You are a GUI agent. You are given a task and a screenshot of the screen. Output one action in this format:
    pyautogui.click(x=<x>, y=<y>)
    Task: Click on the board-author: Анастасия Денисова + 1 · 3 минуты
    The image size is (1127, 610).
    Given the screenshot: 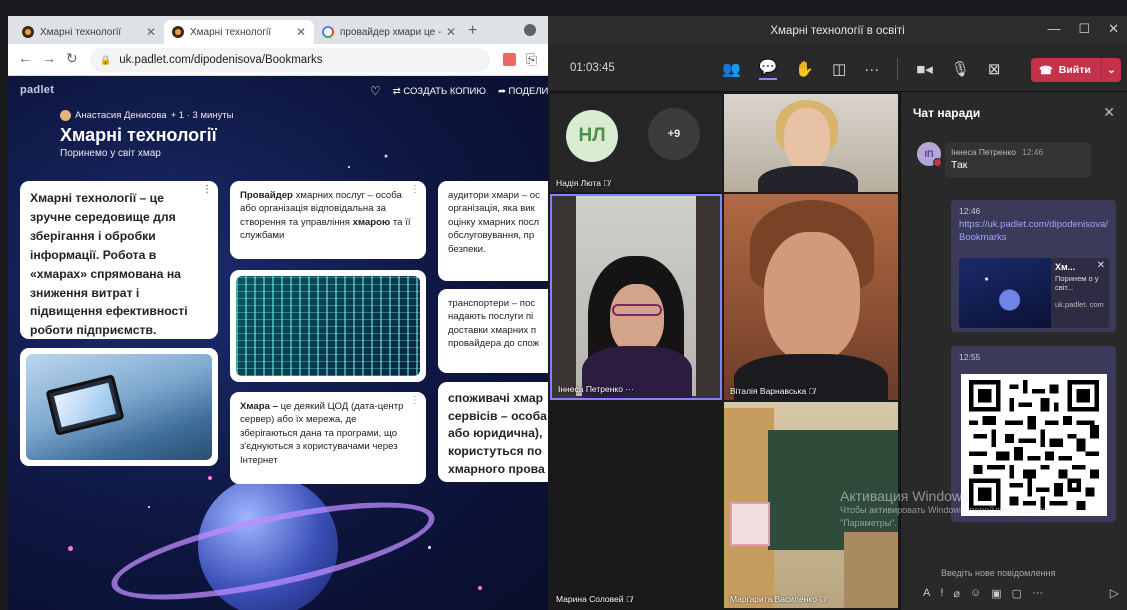 What is the action you would take?
    pyautogui.click(x=146, y=115)
    